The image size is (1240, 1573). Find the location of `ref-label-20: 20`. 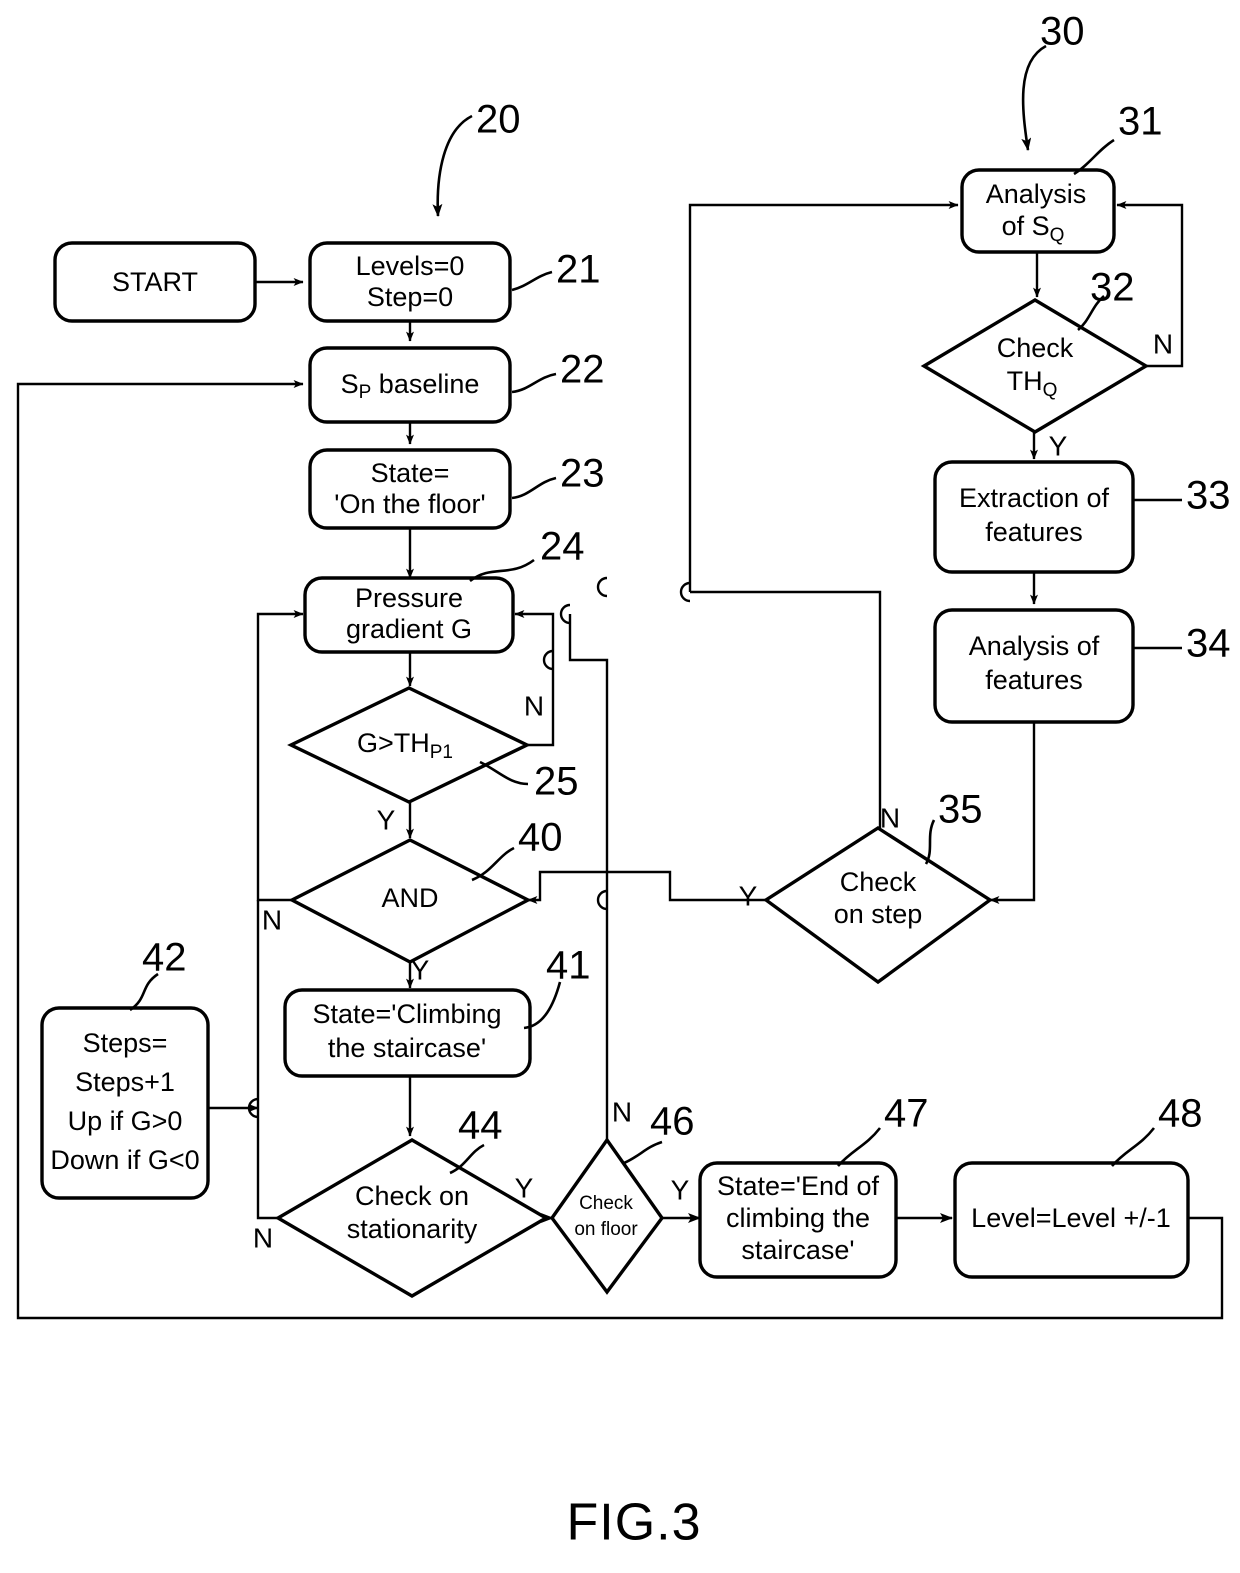

ref-label-20: 20 is located at coordinates (498, 120).